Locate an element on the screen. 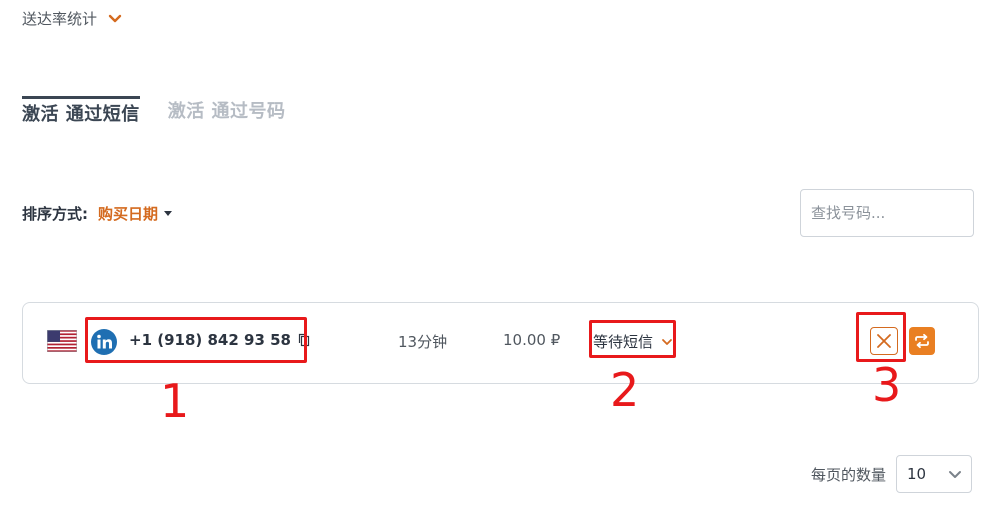 This screenshot has width=993, height=531. annotation-number-3: 3 is located at coordinates (887, 385).